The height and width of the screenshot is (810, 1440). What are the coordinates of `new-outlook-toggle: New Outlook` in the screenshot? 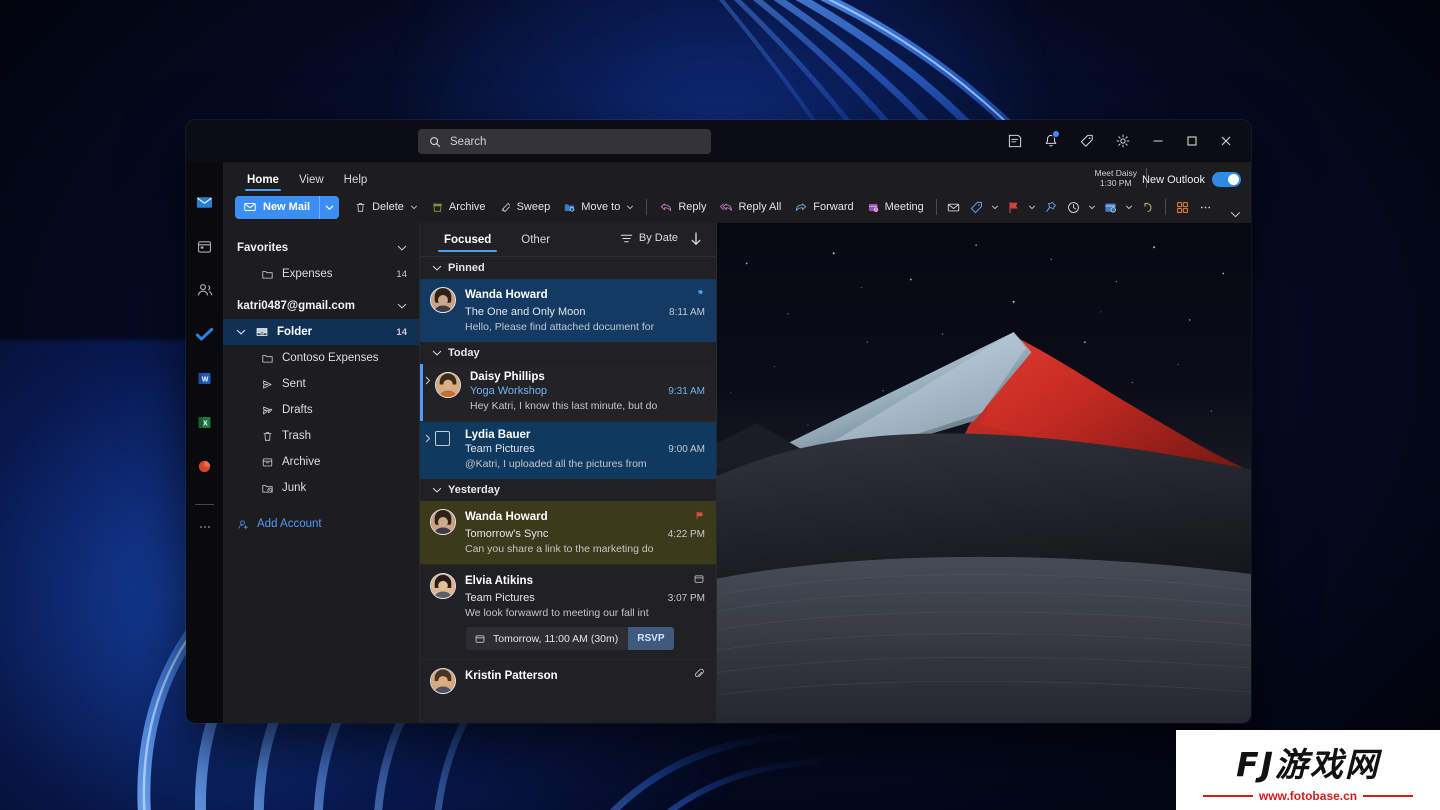 It's located at (1191, 179).